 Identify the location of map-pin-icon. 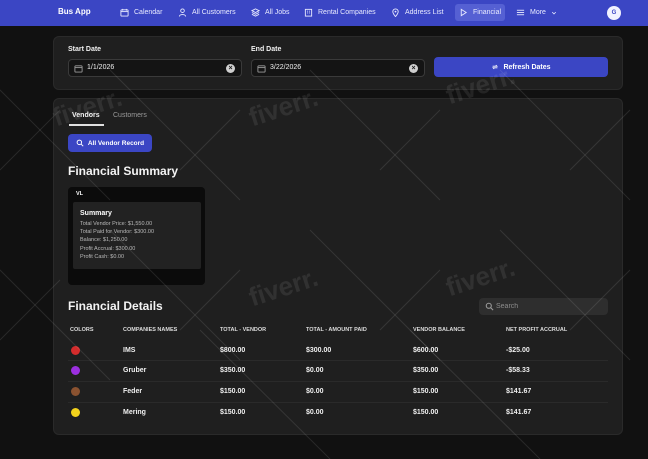
(395, 12).